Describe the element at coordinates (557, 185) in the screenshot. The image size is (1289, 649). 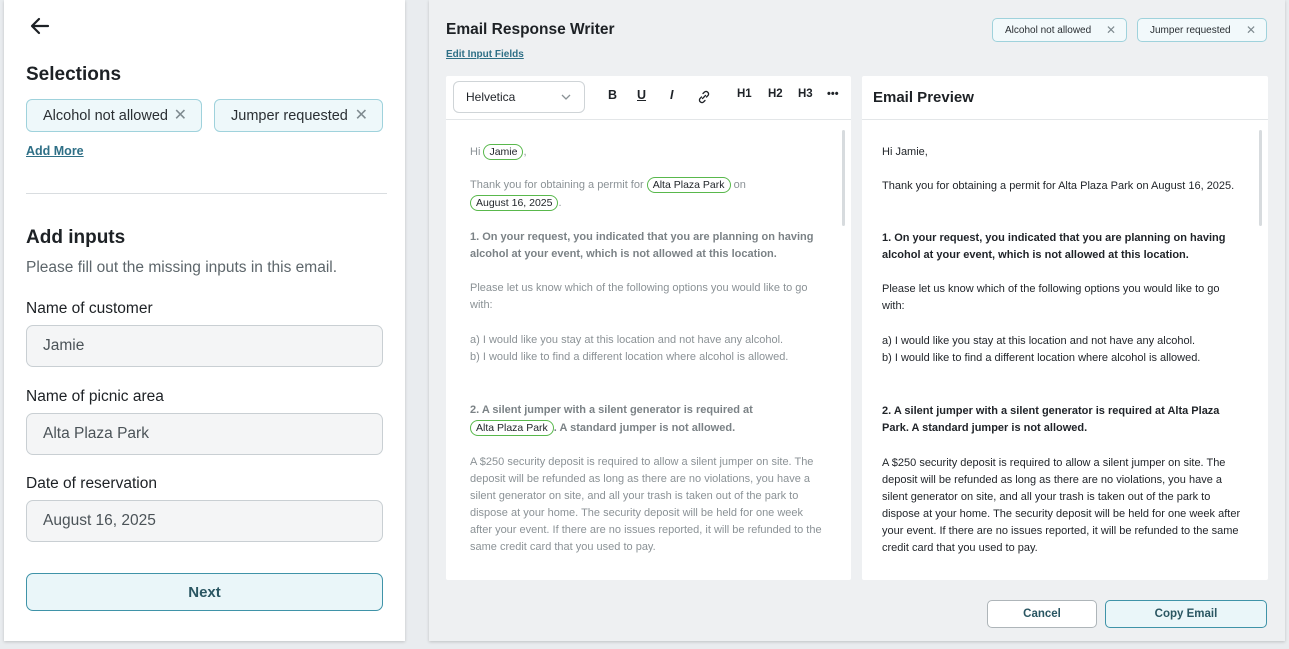
I see `thanks-text: Thank you for obtaining a permit for` at that location.